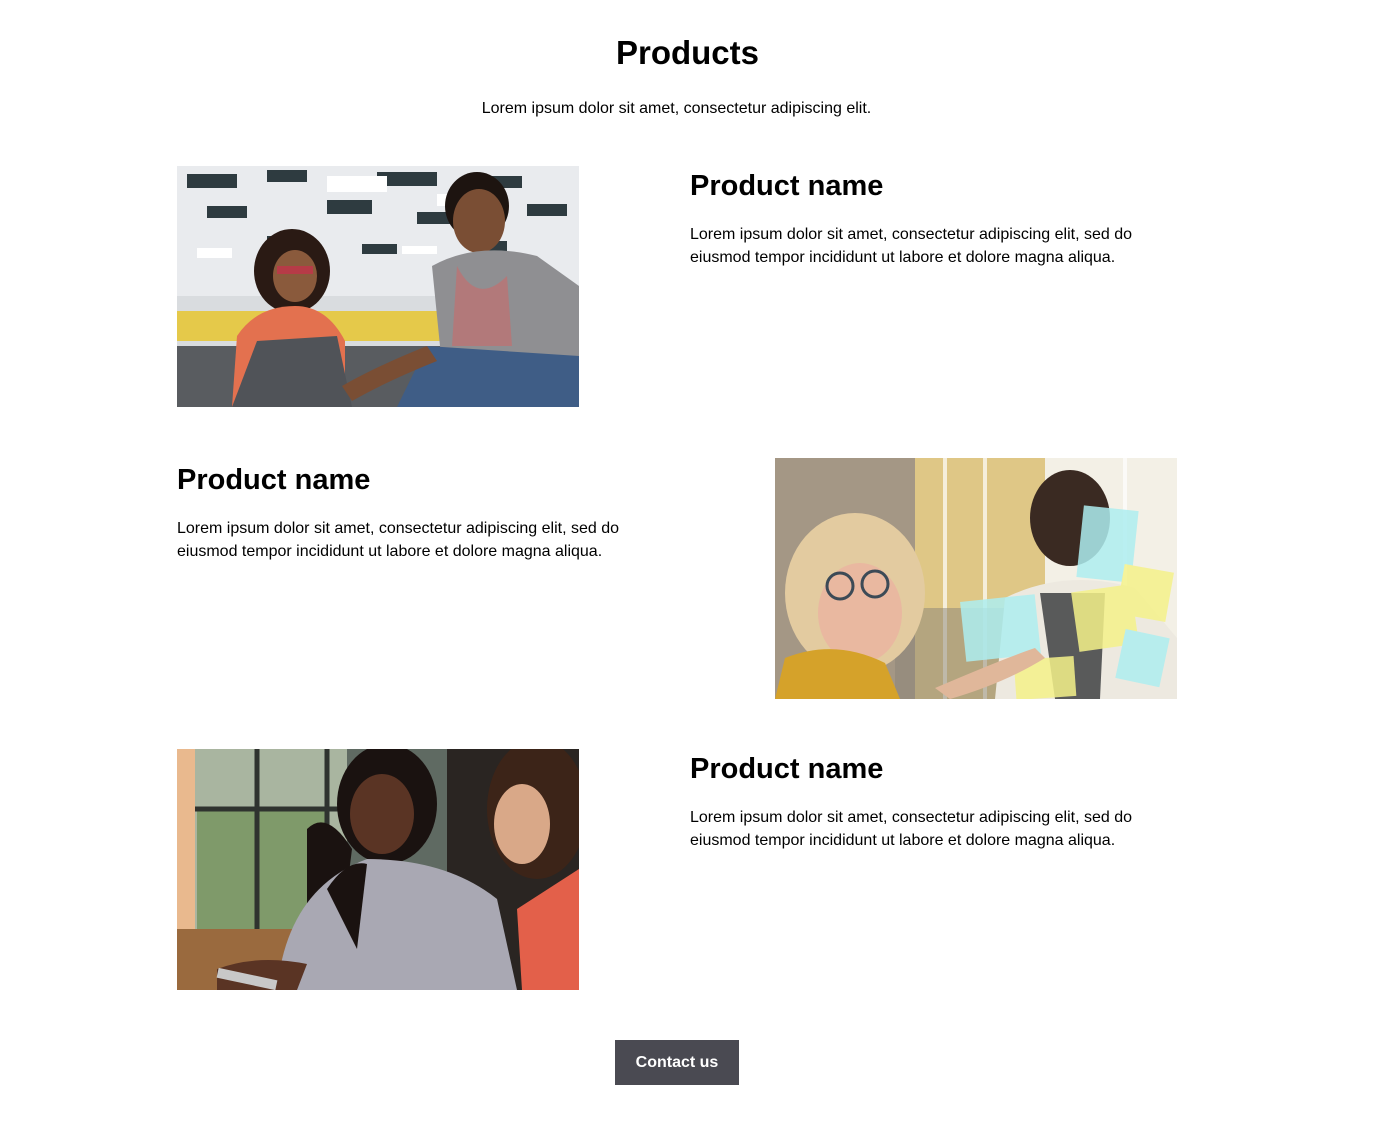  Describe the element at coordinates (677, 1062) in the screenshot. I see `contact-us-button: Contact us` at that location.